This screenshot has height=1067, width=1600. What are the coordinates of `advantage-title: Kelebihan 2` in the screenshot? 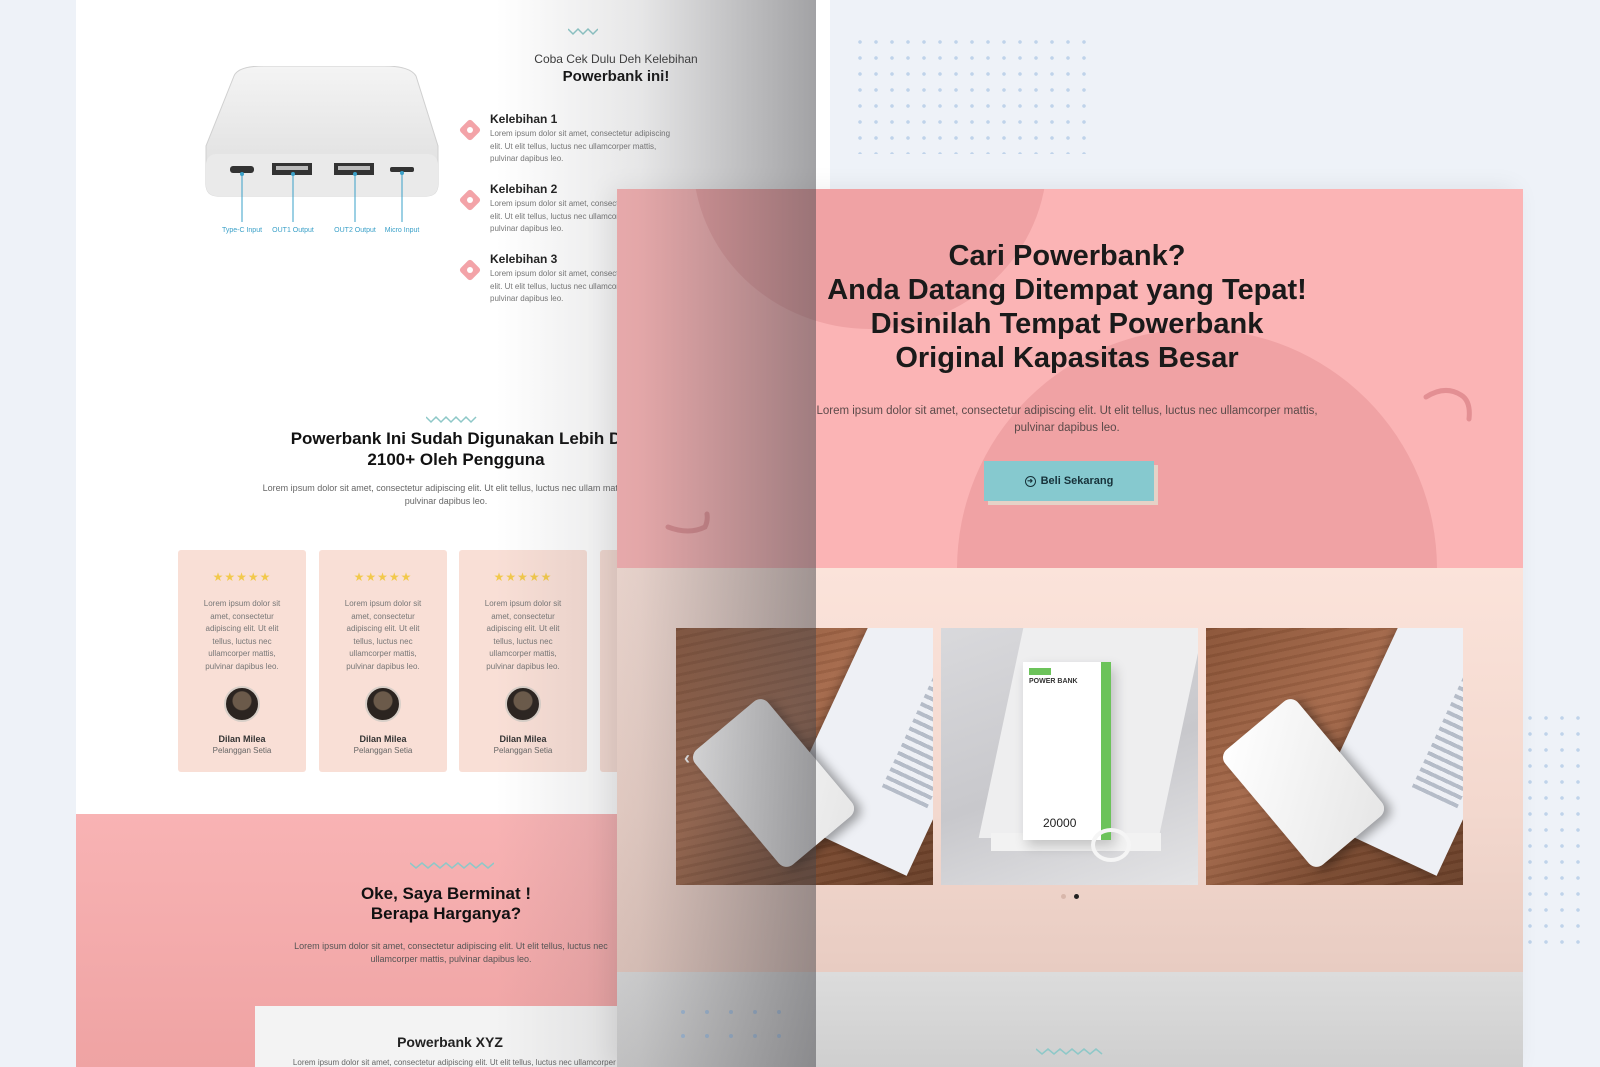 It's located at (524, 189).